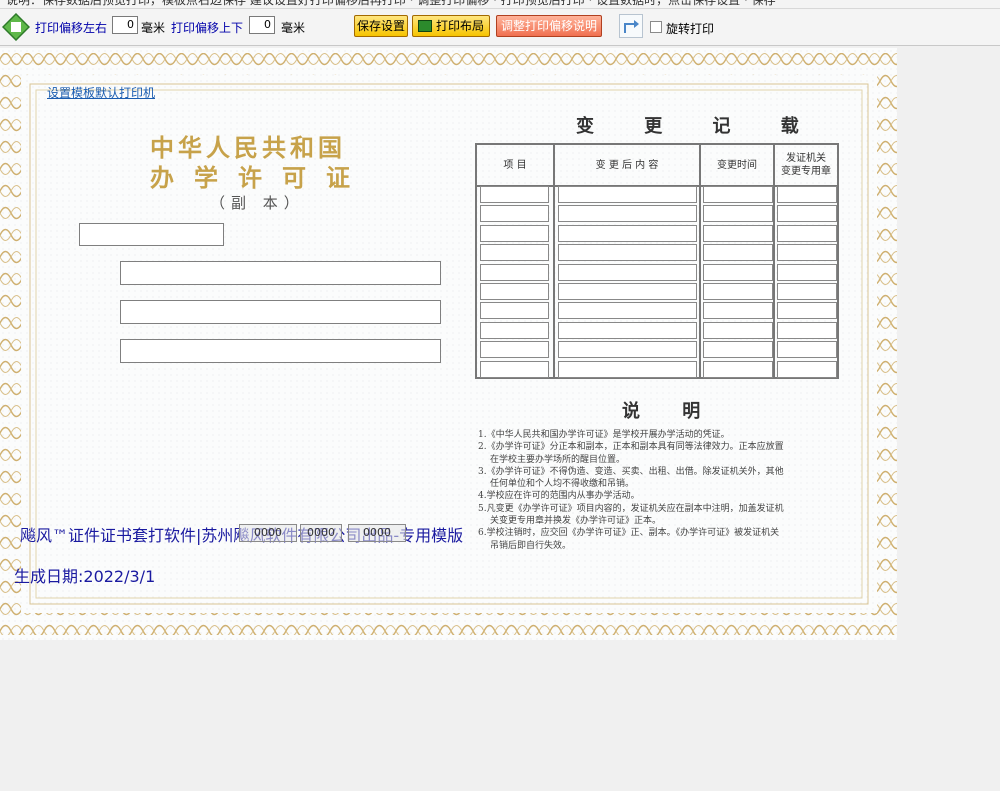  I want to click on adjust-offset-help-button: 调整打印偏移说明, so click(549, 26).